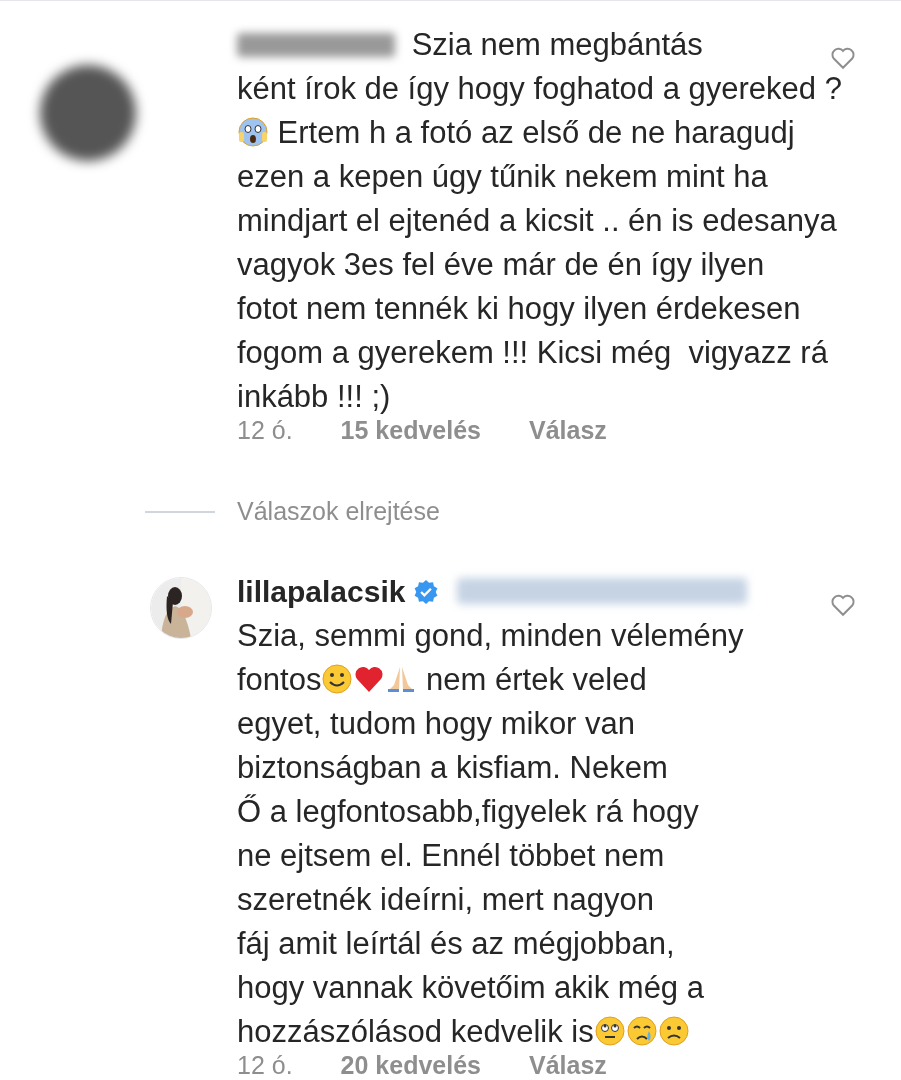 The image size is (901, 1080). I want to click on comment-text: ként írok de így hogy foghatod a gyereked ?, so click(539, 88).